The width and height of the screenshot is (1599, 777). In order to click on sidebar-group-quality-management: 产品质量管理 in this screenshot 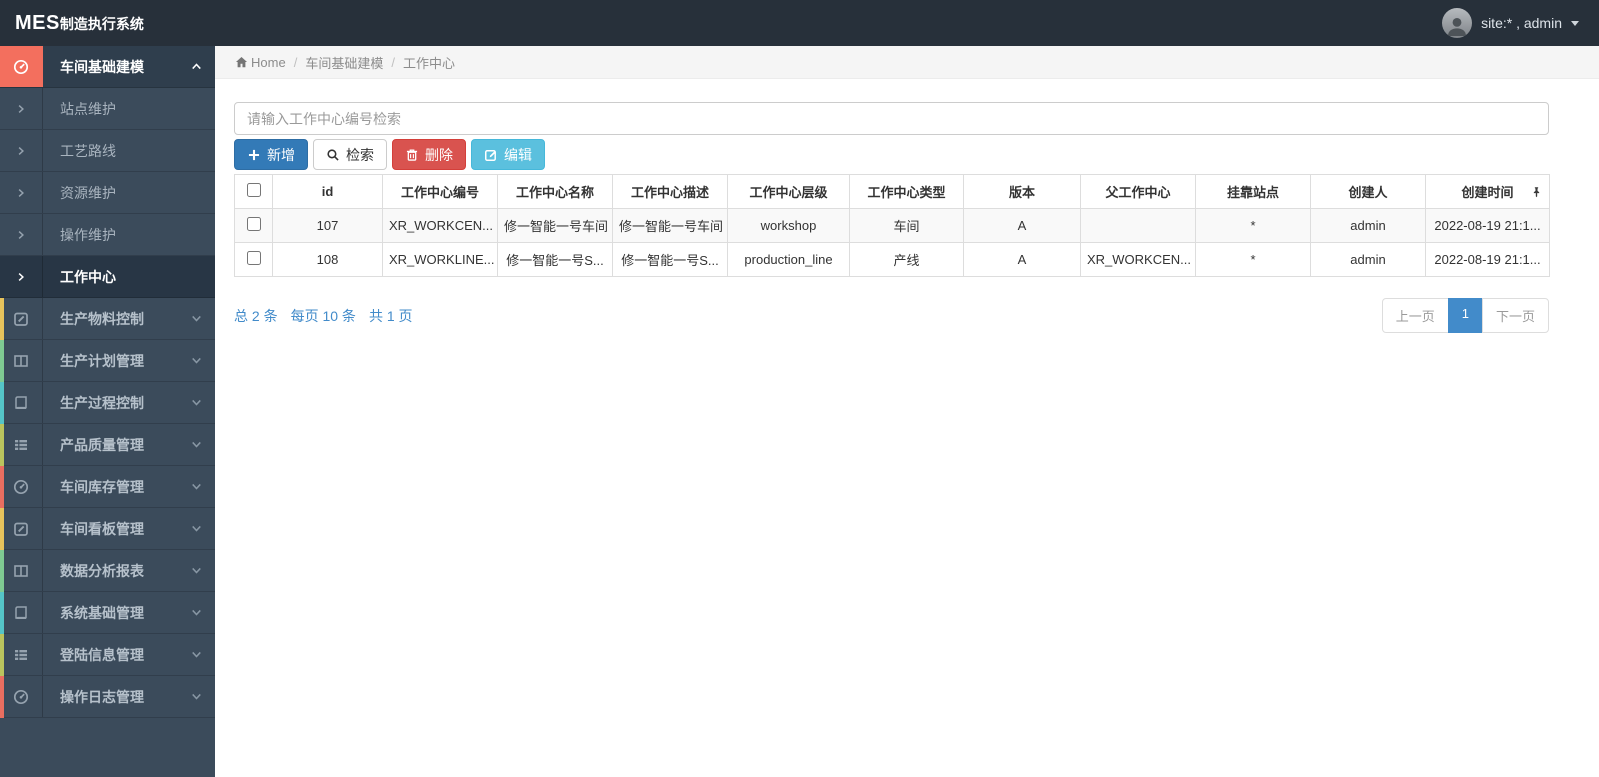, I will do `click(107, 445)`.